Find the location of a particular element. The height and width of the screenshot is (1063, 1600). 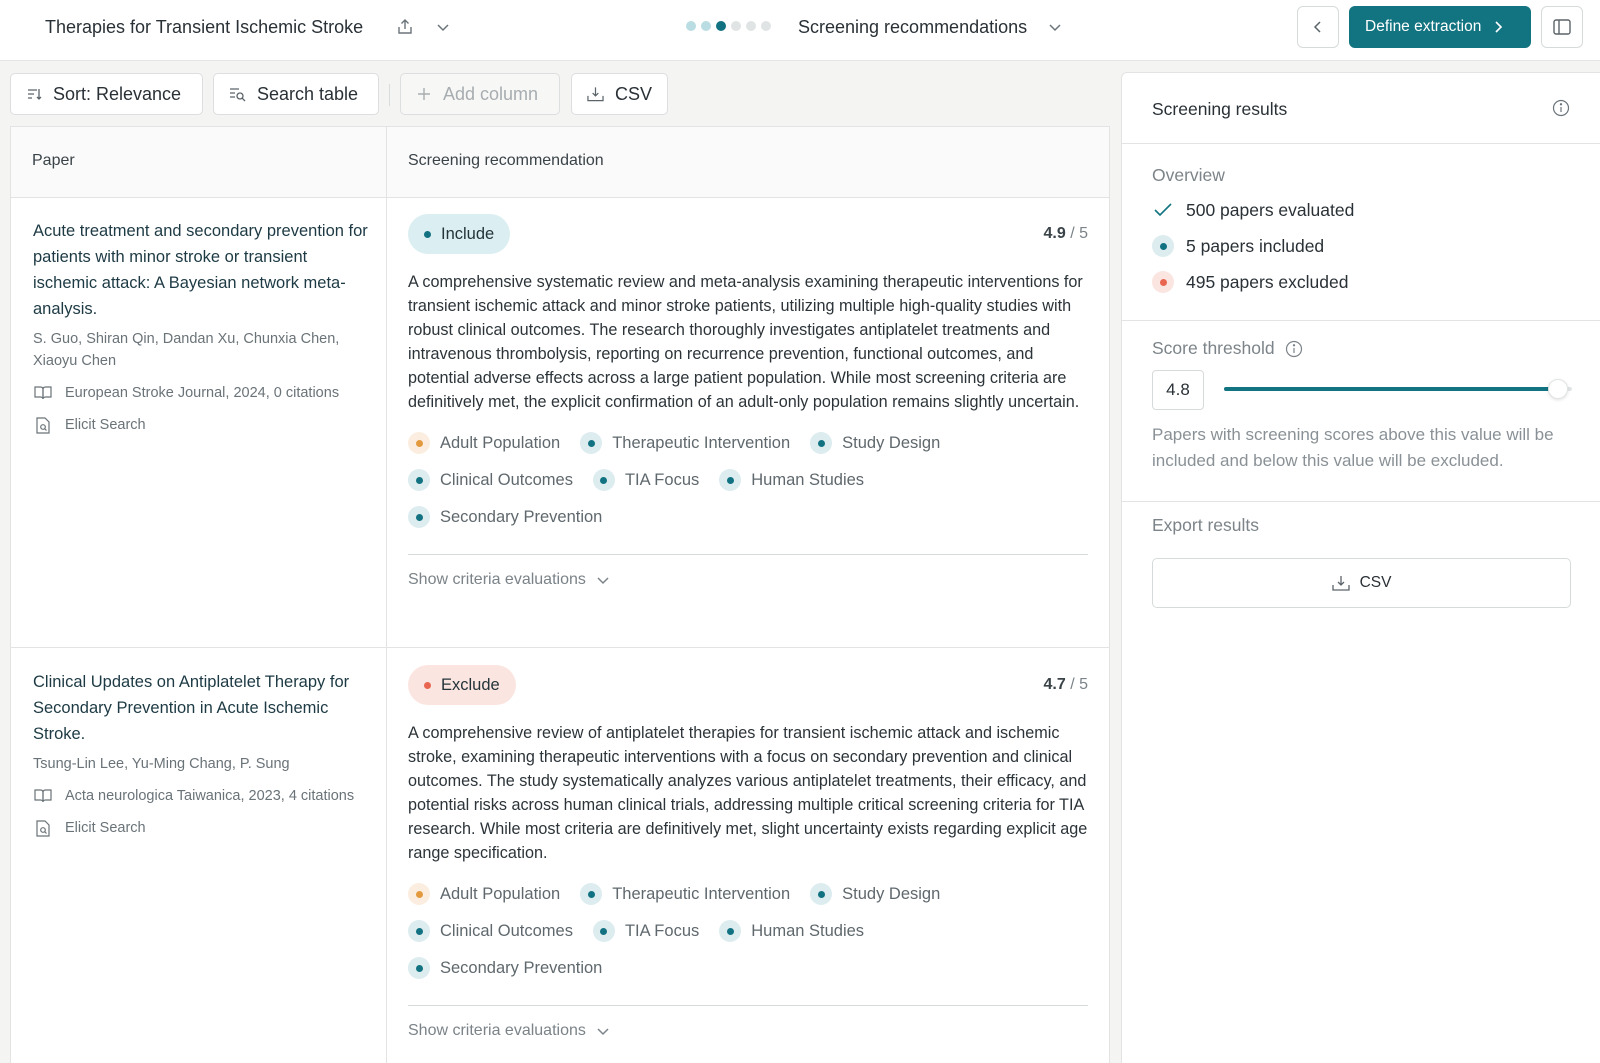

included-text: 5 papers included is located at coordinates (1255, 245).